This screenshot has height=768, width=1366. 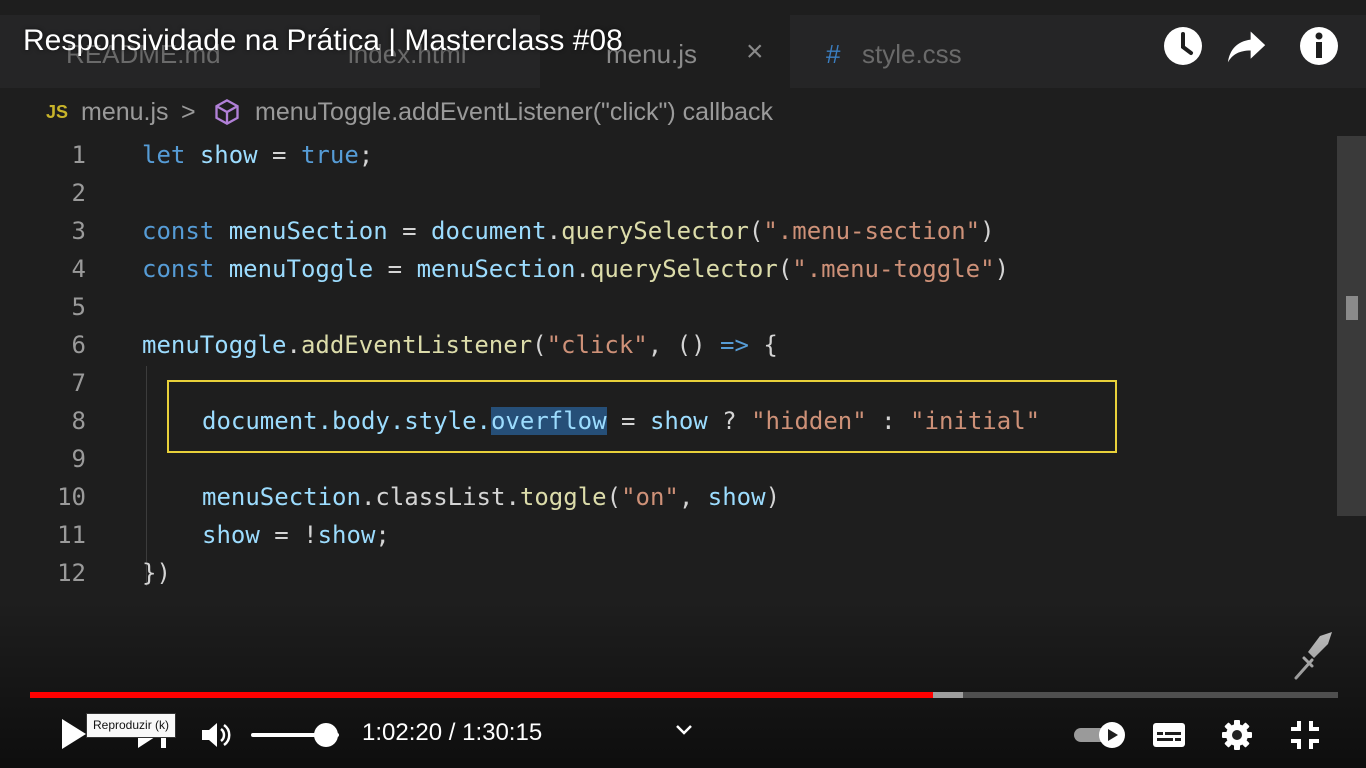 I want to click on code-content: let show = true;, so click(x=258, y=155).